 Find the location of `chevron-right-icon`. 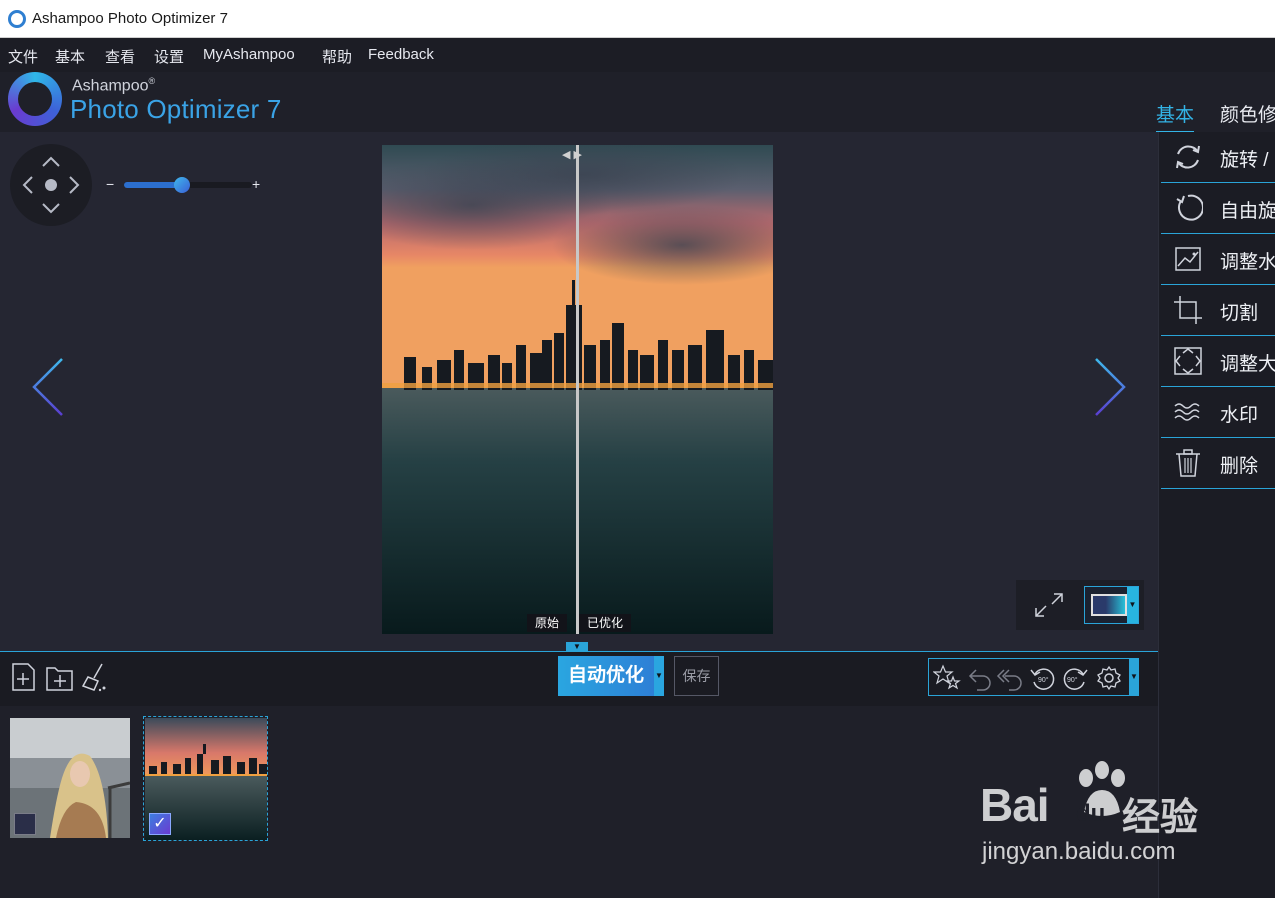

chevron-right-icon is located at coordinates (1110, 387).